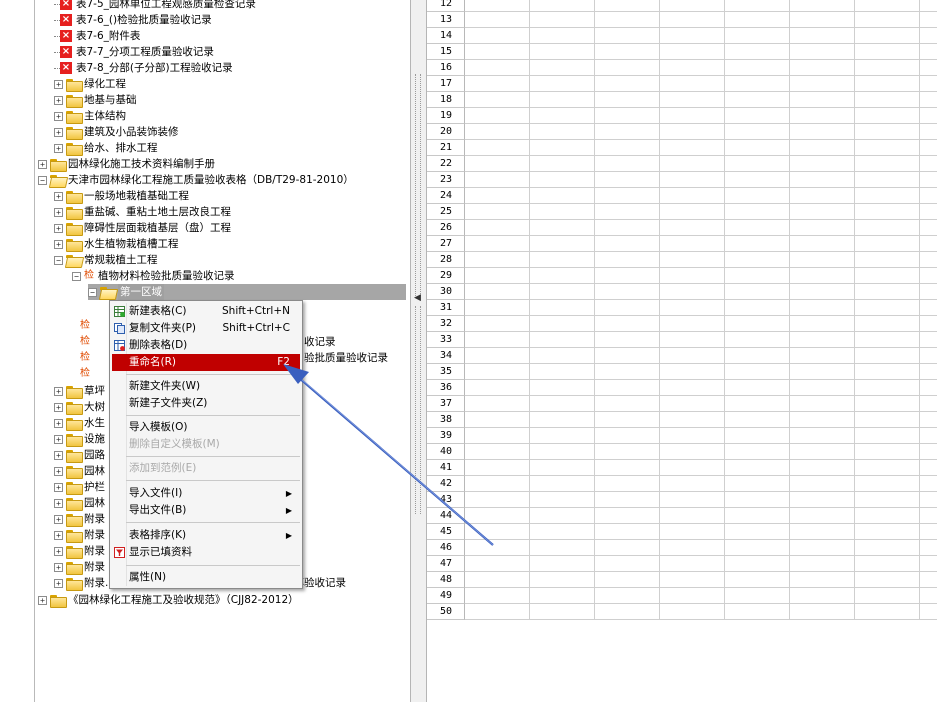 The image size is (937, 702). What do you see at coordinates (446, 596) in the screenshot?
I see `row-number: 49` at bounding box center [446, 596].